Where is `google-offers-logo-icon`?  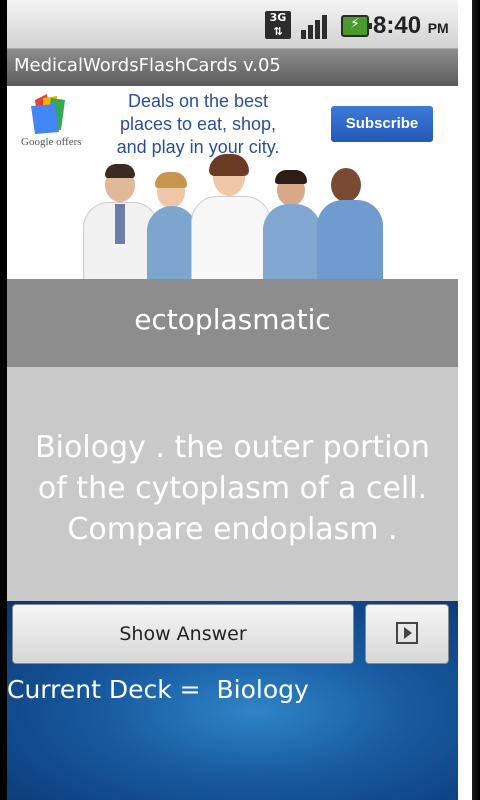
google-offers-logo-icon is located at coordinates (48, 114).